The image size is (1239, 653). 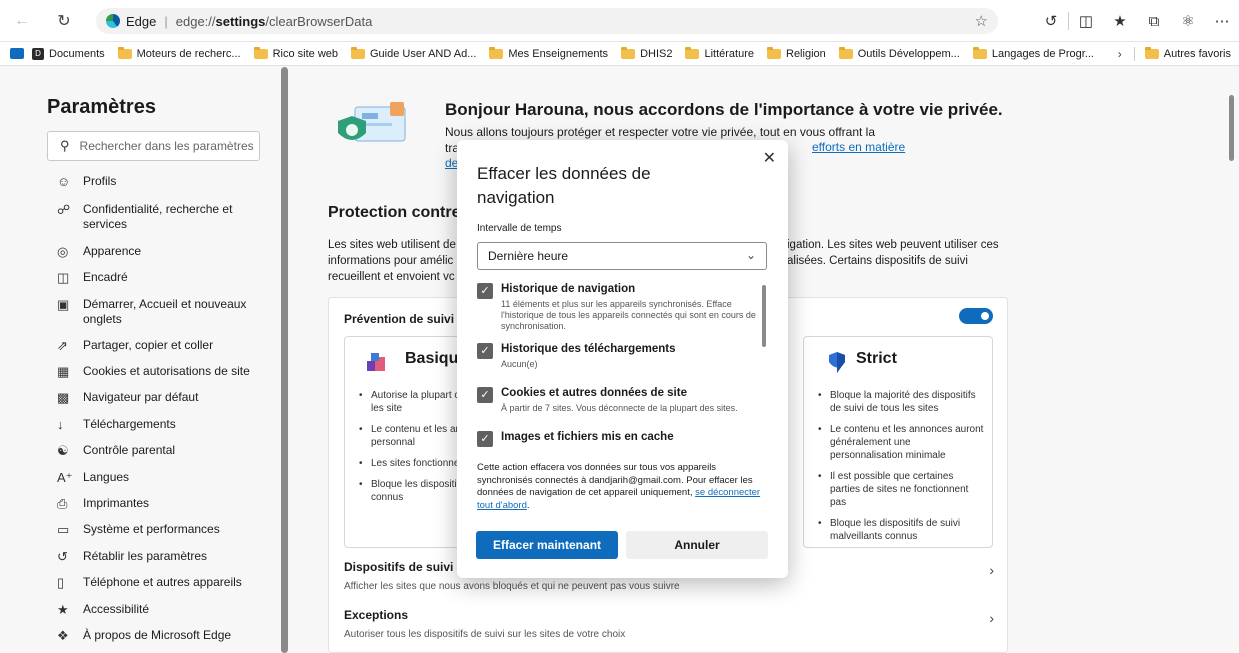 I want to click on address-site-label: Edge, so click(x=141, y=21).